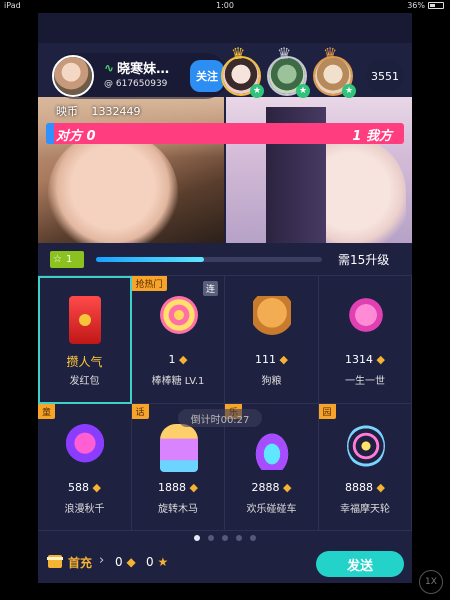 The width and height of the screenshot is (450, 600). Describe the element at coordinates (416, 5) in the screenshot. I see `battery-percent: 36%` at that location.